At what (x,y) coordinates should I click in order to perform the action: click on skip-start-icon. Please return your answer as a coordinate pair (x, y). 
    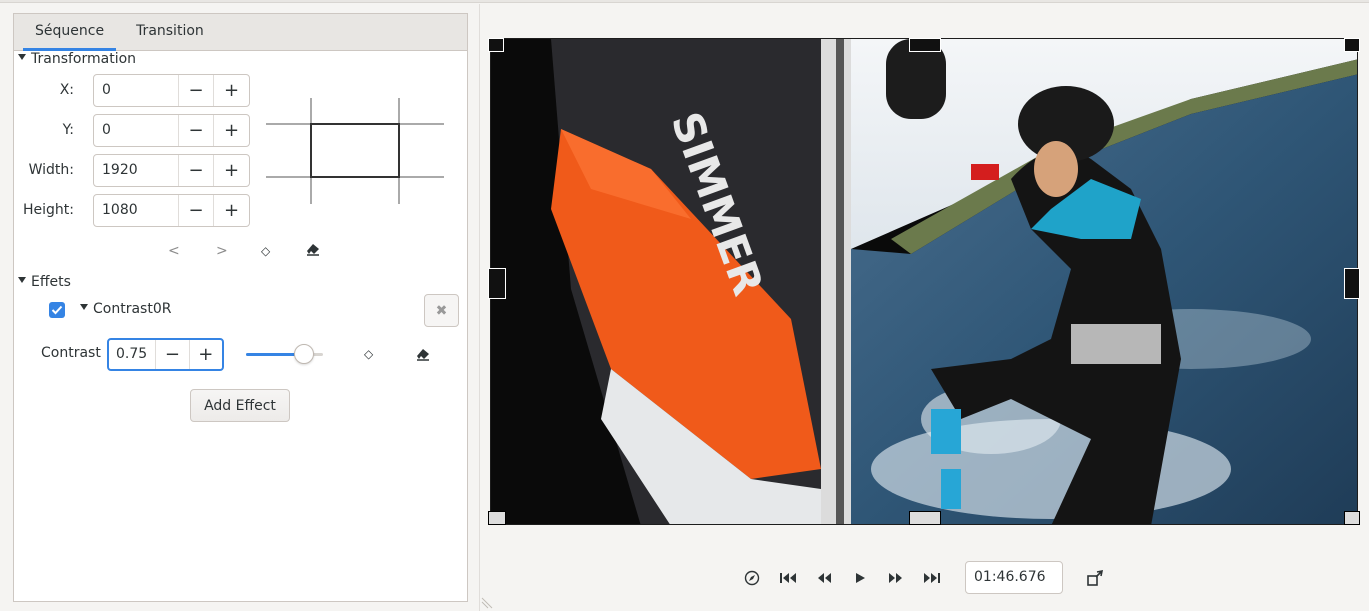
    Looking at the image, I should click on (788, 578).